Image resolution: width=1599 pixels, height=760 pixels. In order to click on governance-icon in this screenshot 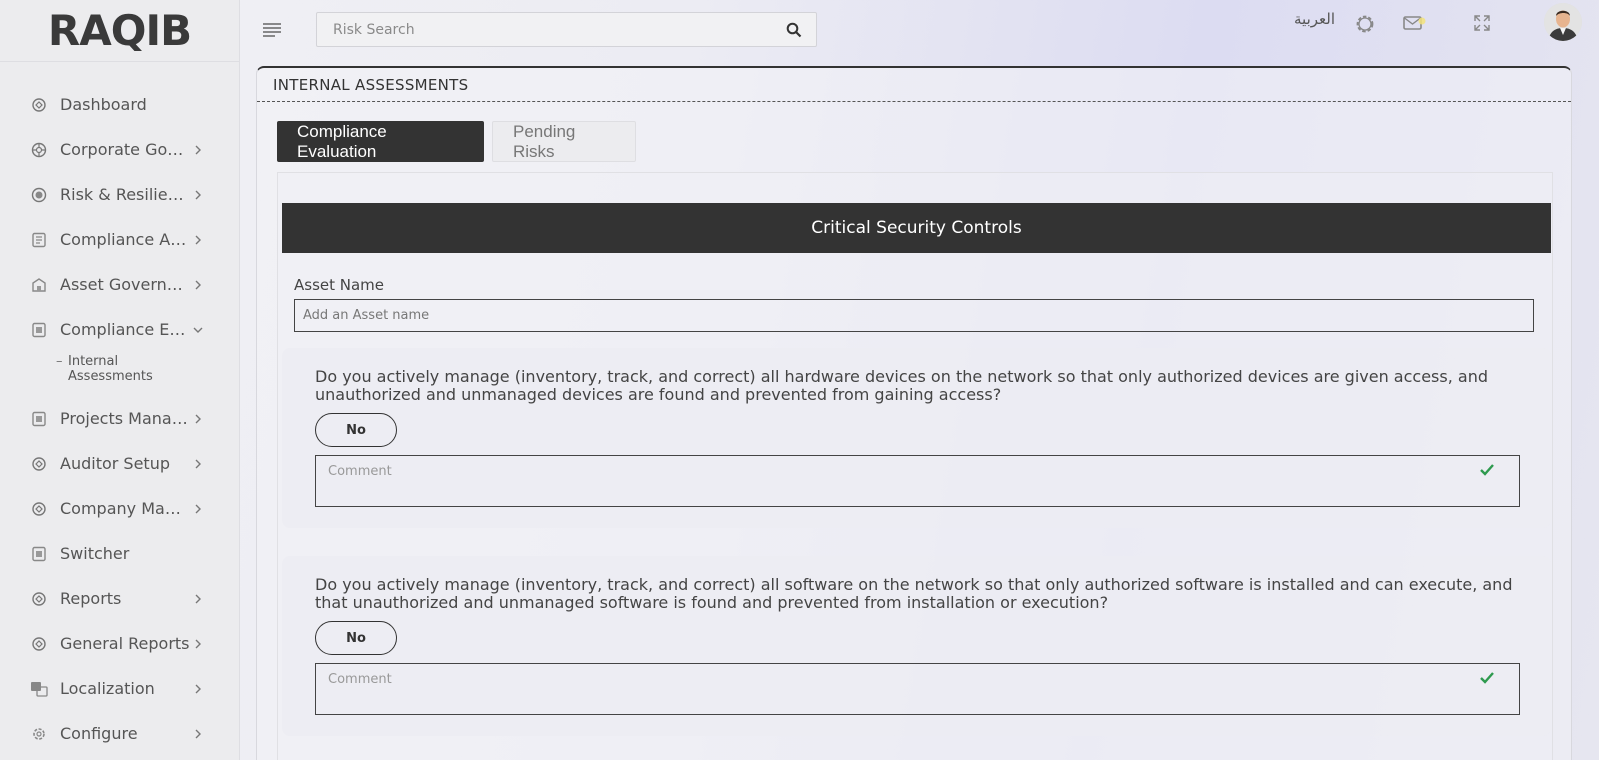, I will do `click(39, 150)`.